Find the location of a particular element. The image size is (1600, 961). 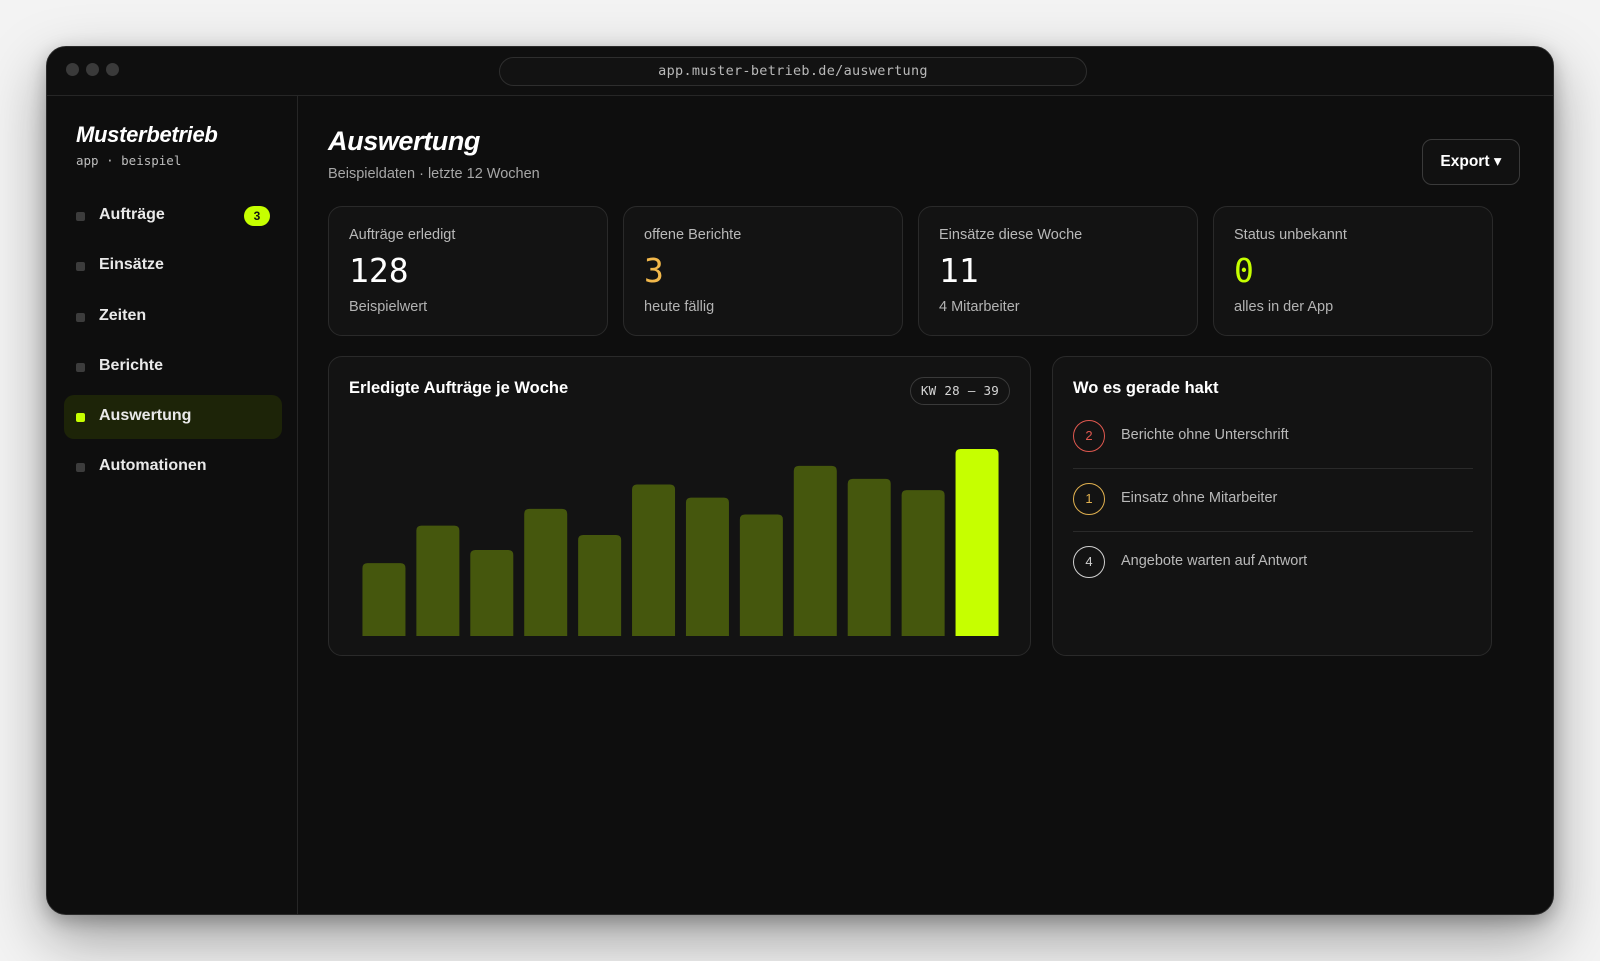

issue-text: Angebote warten auf Antwort is located at coordinates (1214, 561).